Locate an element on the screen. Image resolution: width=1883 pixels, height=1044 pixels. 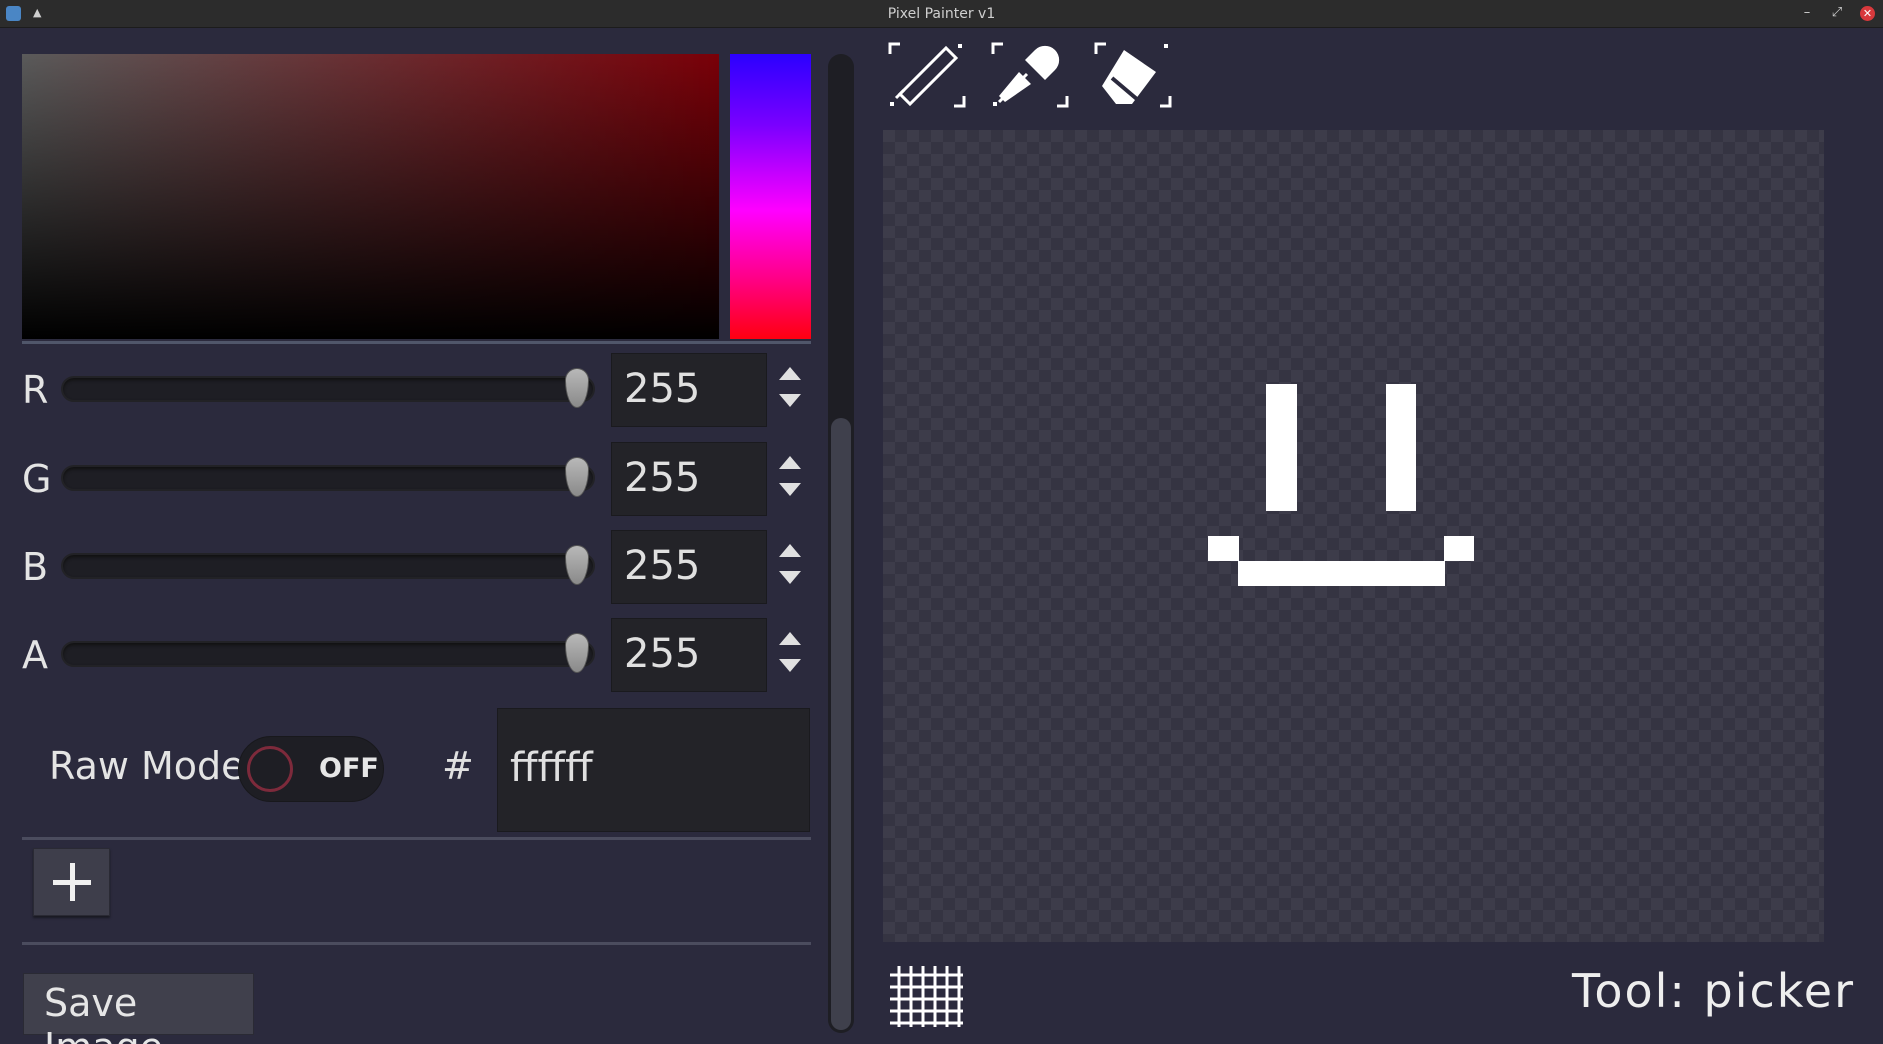
add-swatch-button is located at coordinates (71, 882).